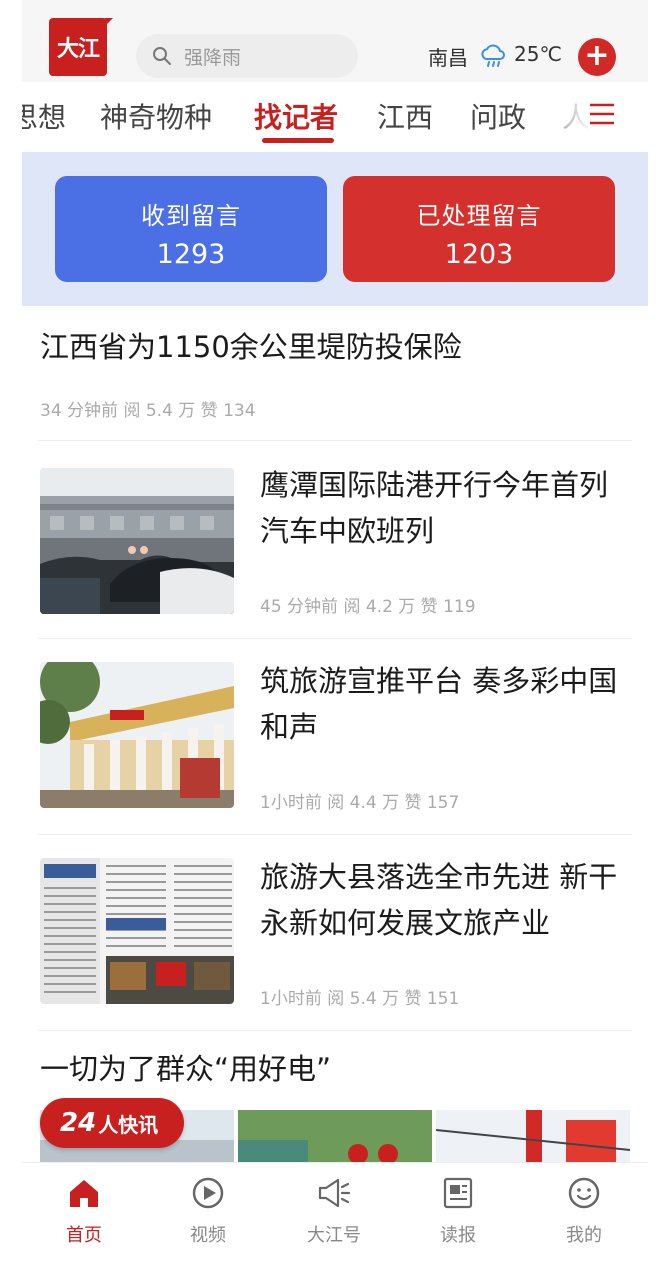  I want to click on tab-wenzheng: 问政, so click(498, 116).